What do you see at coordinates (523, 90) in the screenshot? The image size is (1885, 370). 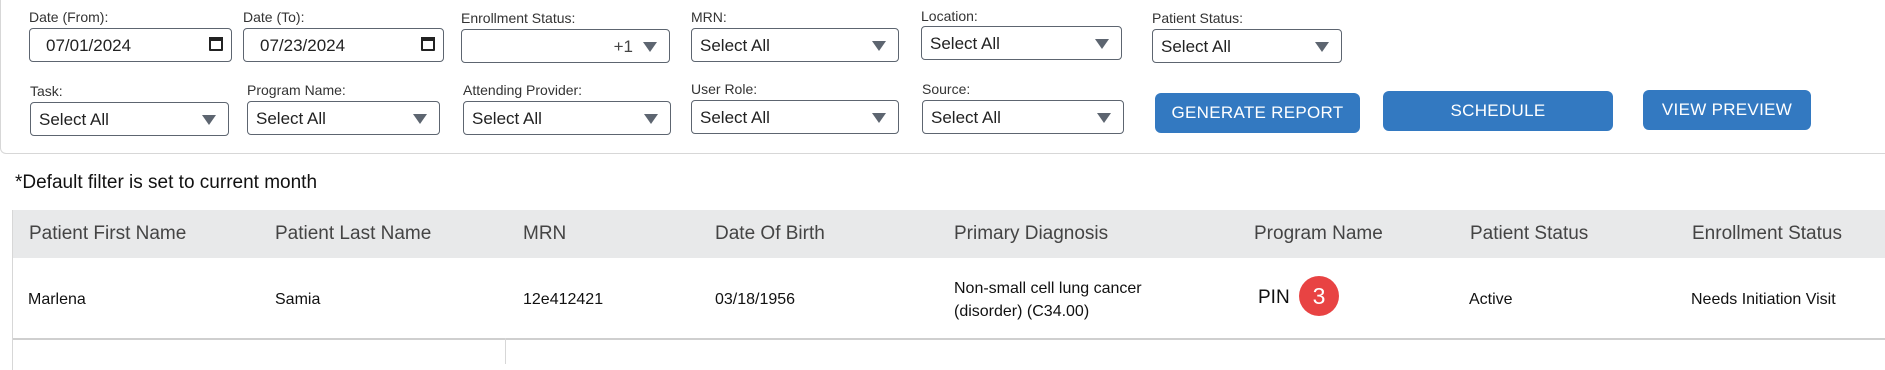 I see `attending-provider-label: Attending Provider:` at bounding box center [523, 90].